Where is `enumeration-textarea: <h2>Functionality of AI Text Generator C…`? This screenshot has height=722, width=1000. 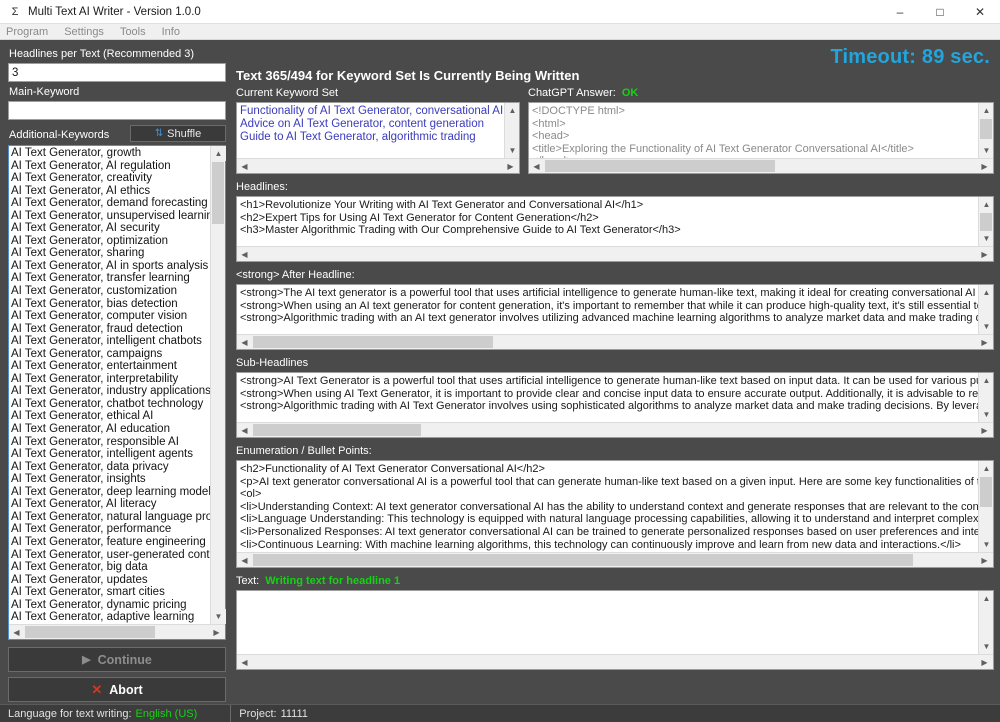 enumeration-textarea: <h2>Functionality of AI Text Generator C… is located at coordinates (615, 514).